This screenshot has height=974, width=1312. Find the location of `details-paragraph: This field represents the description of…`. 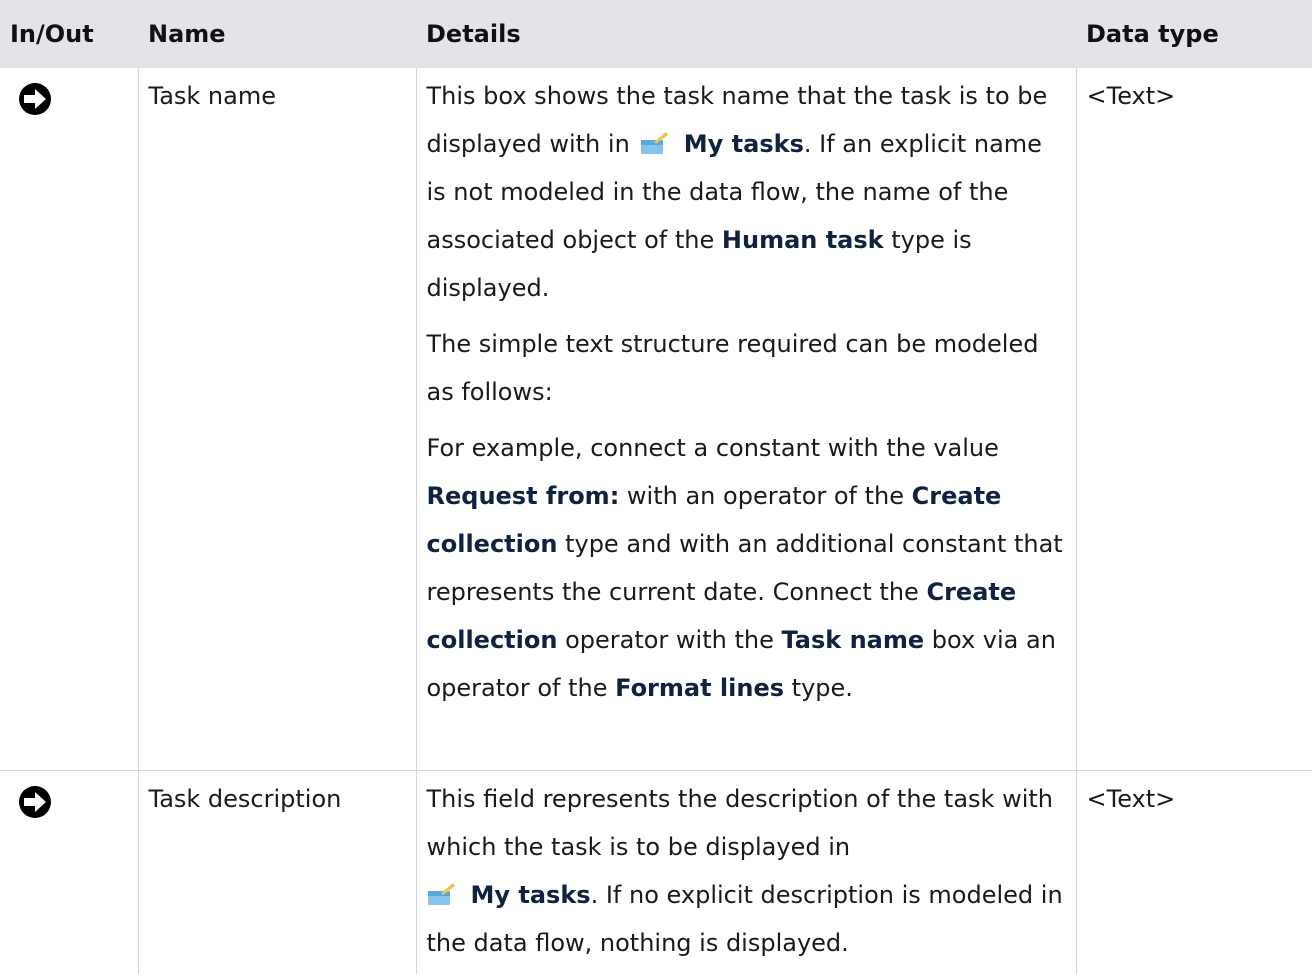

details-paragraph: This field represents the description of… is located at coordinates (744, 870).